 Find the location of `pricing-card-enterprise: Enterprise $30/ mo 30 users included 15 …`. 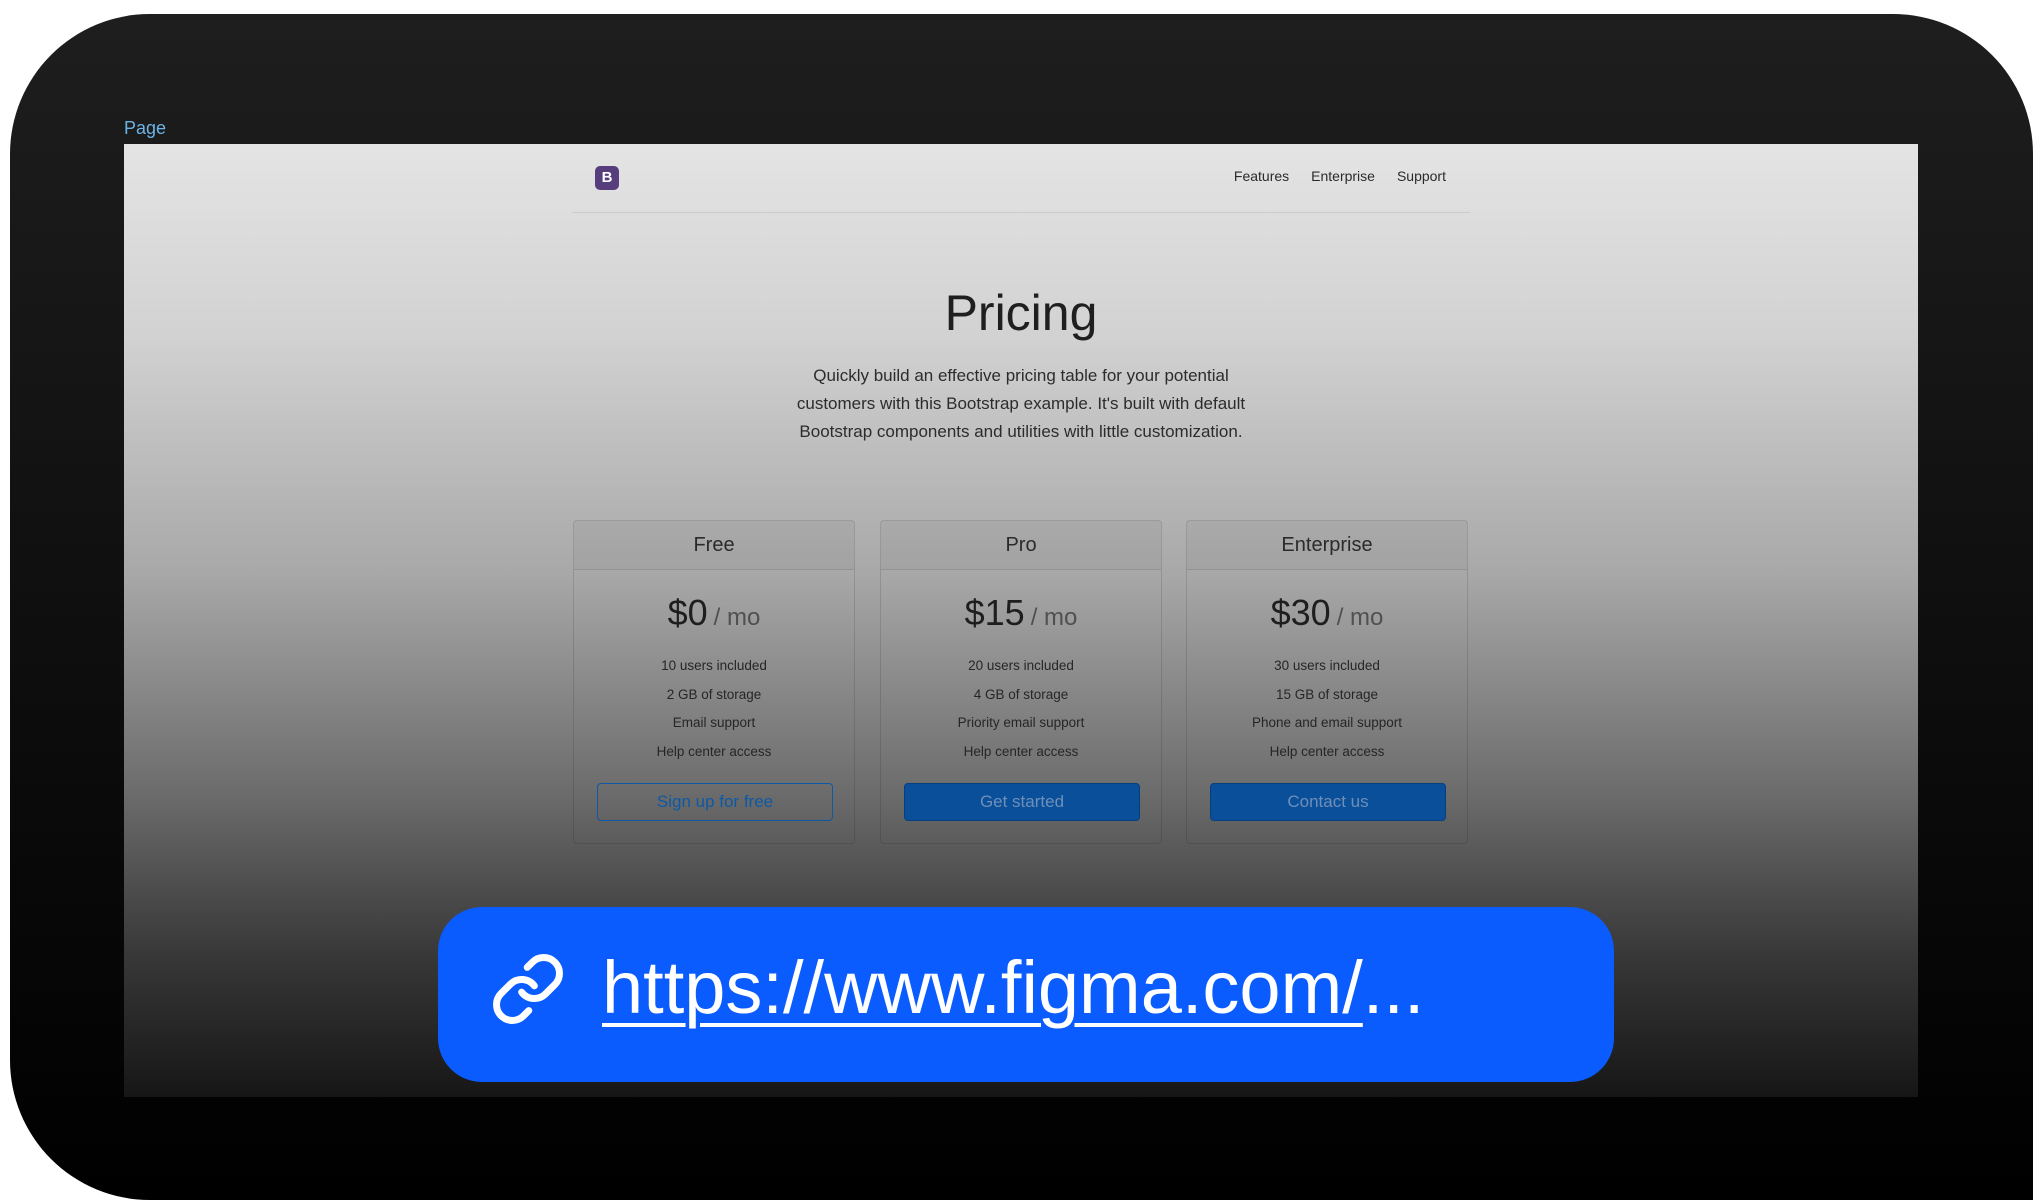

pricing-card-enterprise: Enterprise $30/ mo 30 users included 15 … is located at coordinates (1327, 682).